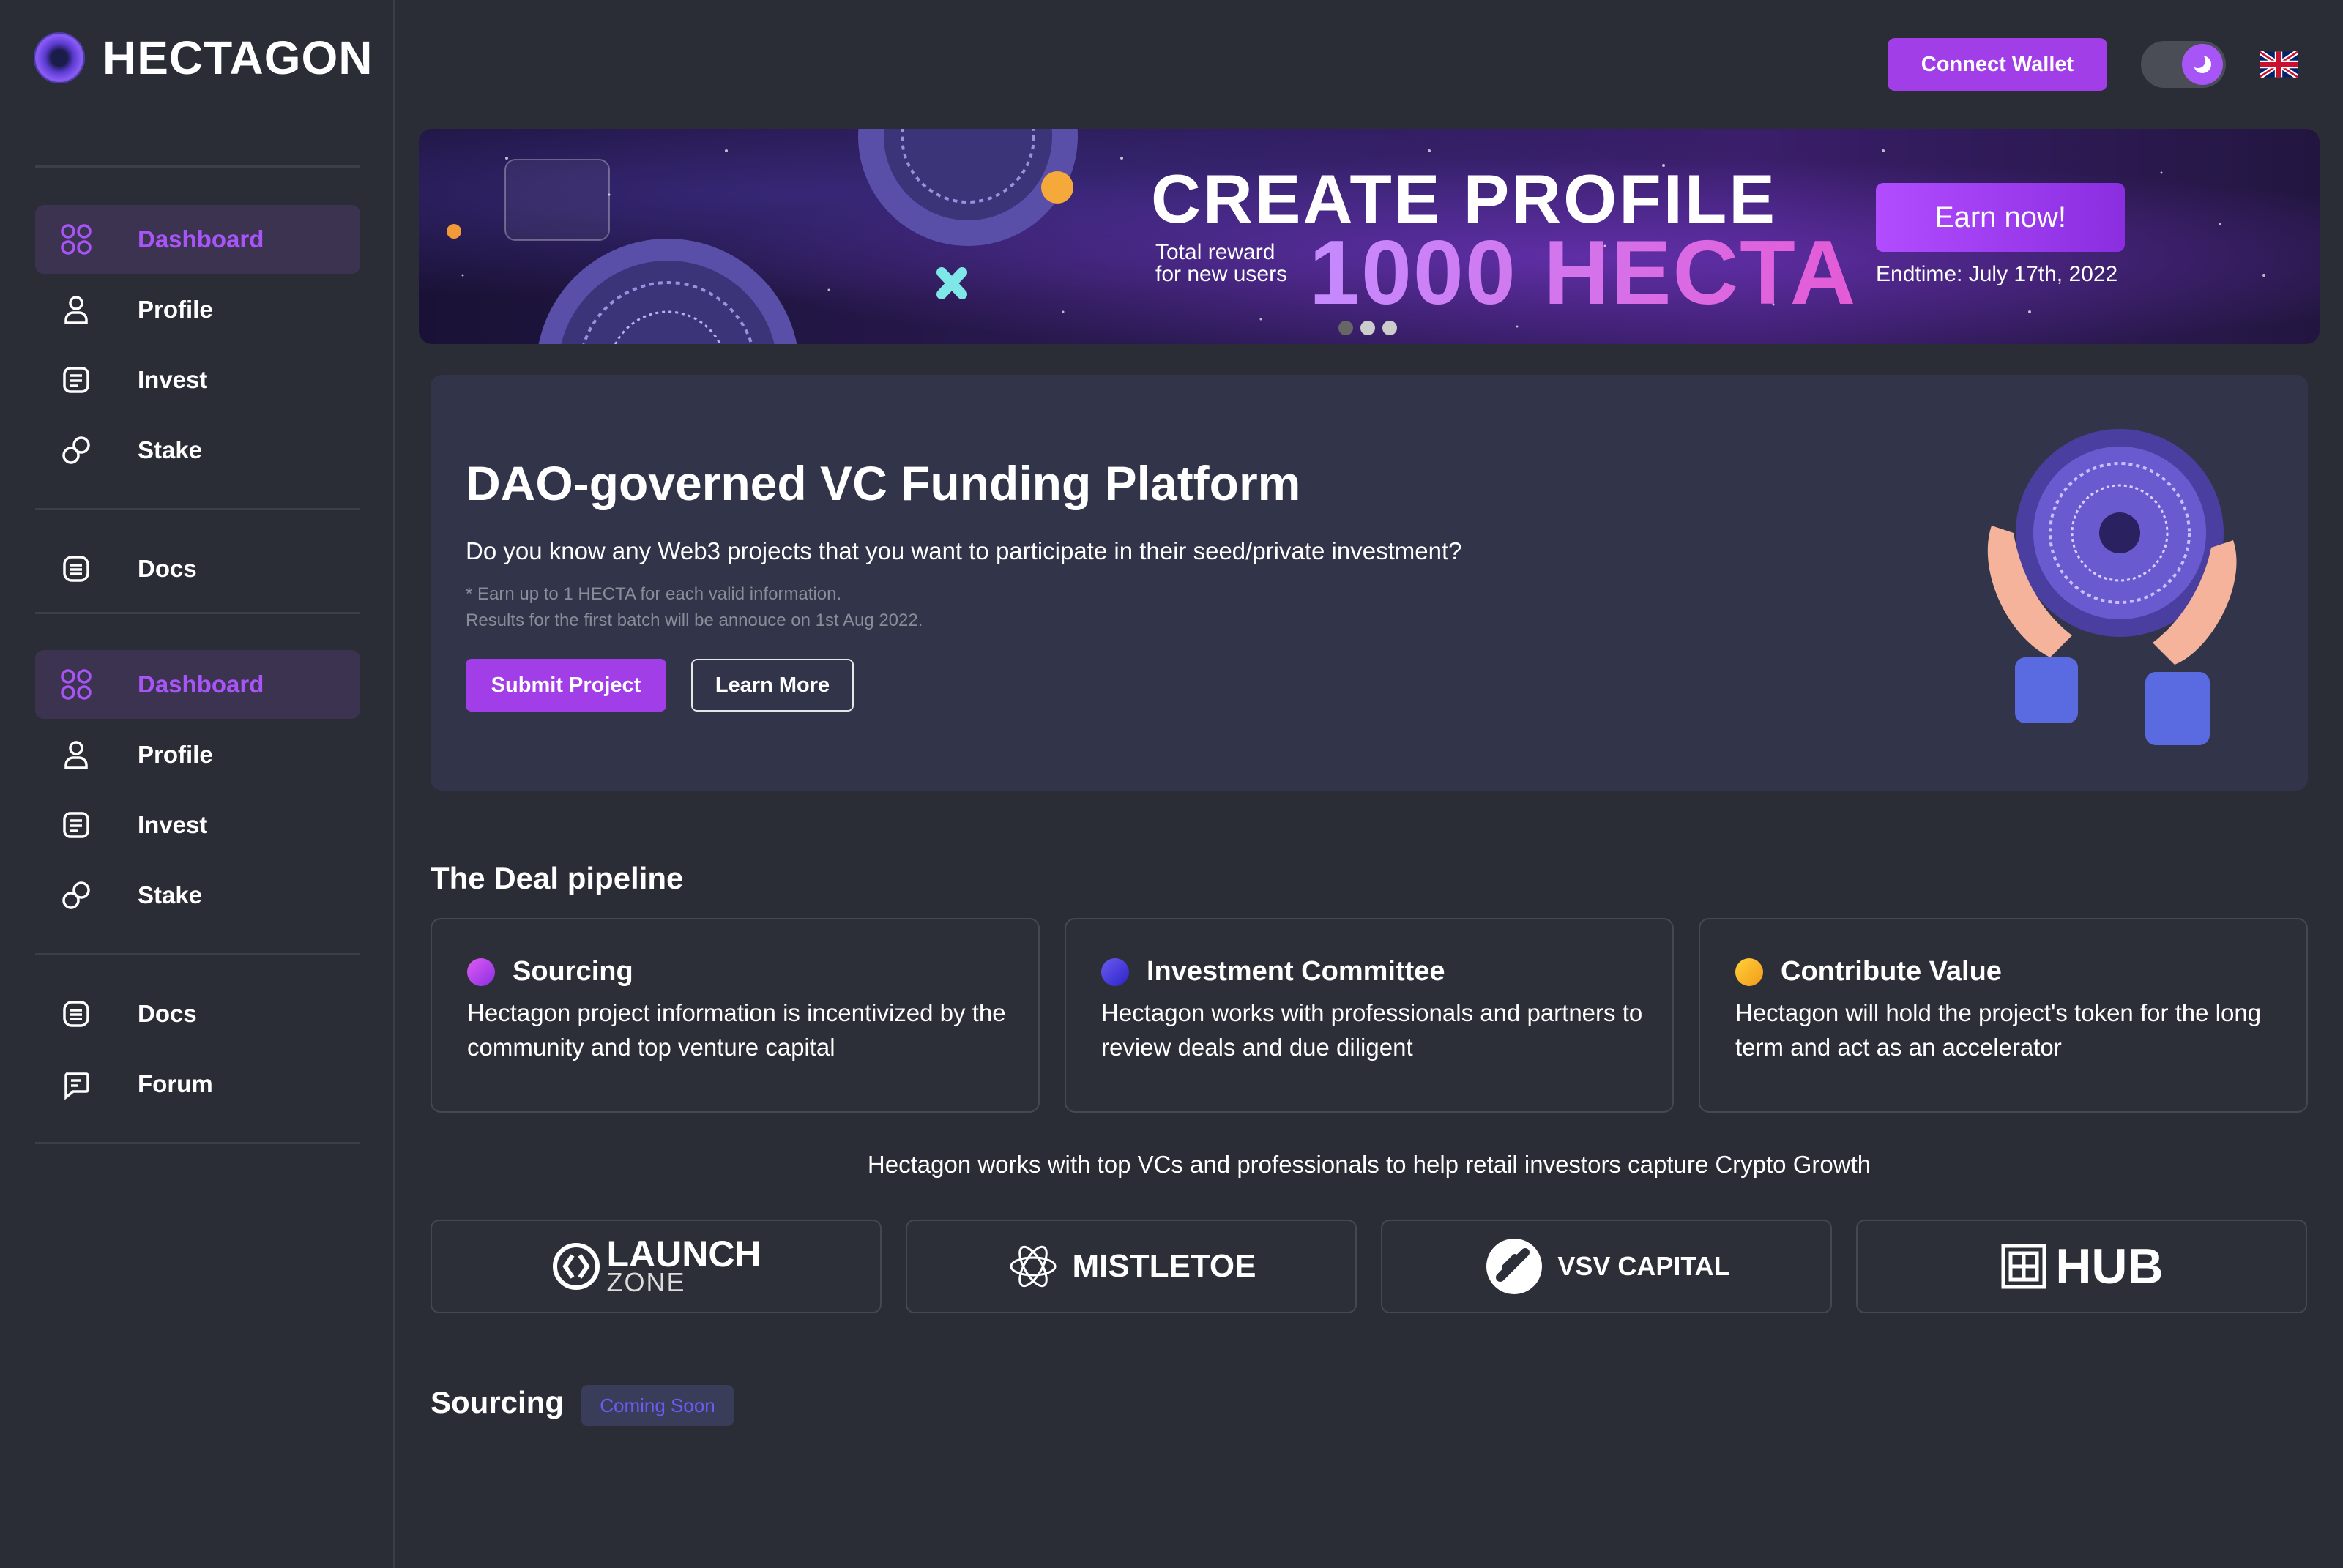 The width and height of the screenshot is (2343, 1568). What do you see at coordinates (1891, 971) in the screenshot?
I see `pipeline-card-title: Contribute Value` at bounding box center [1891, 971].